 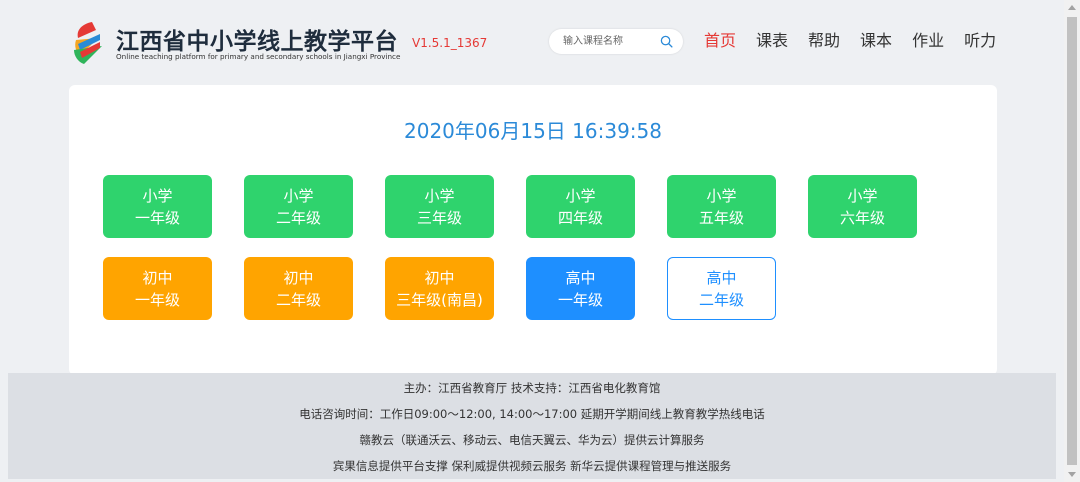 What do you see at coordinates (850, 41) in the screenshot?
I see `main-nav: 首页 课表 帮助 课本 作业 听力` at bounding box center [850, 41].